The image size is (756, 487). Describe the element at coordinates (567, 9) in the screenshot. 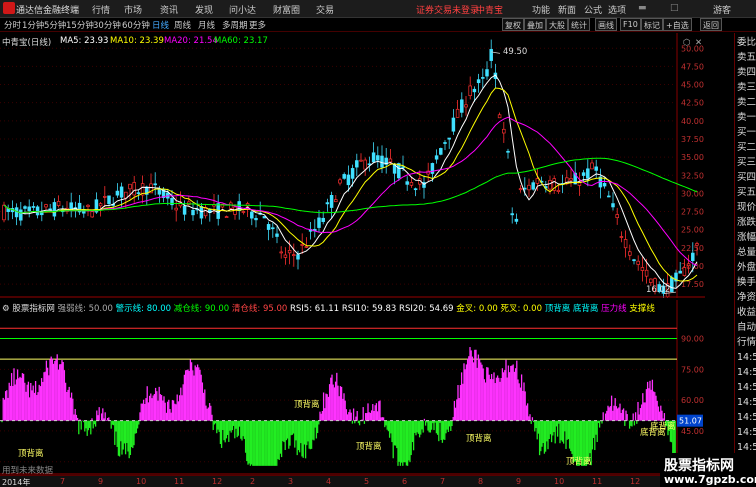

I see `menu-newface: 新面` at that location.